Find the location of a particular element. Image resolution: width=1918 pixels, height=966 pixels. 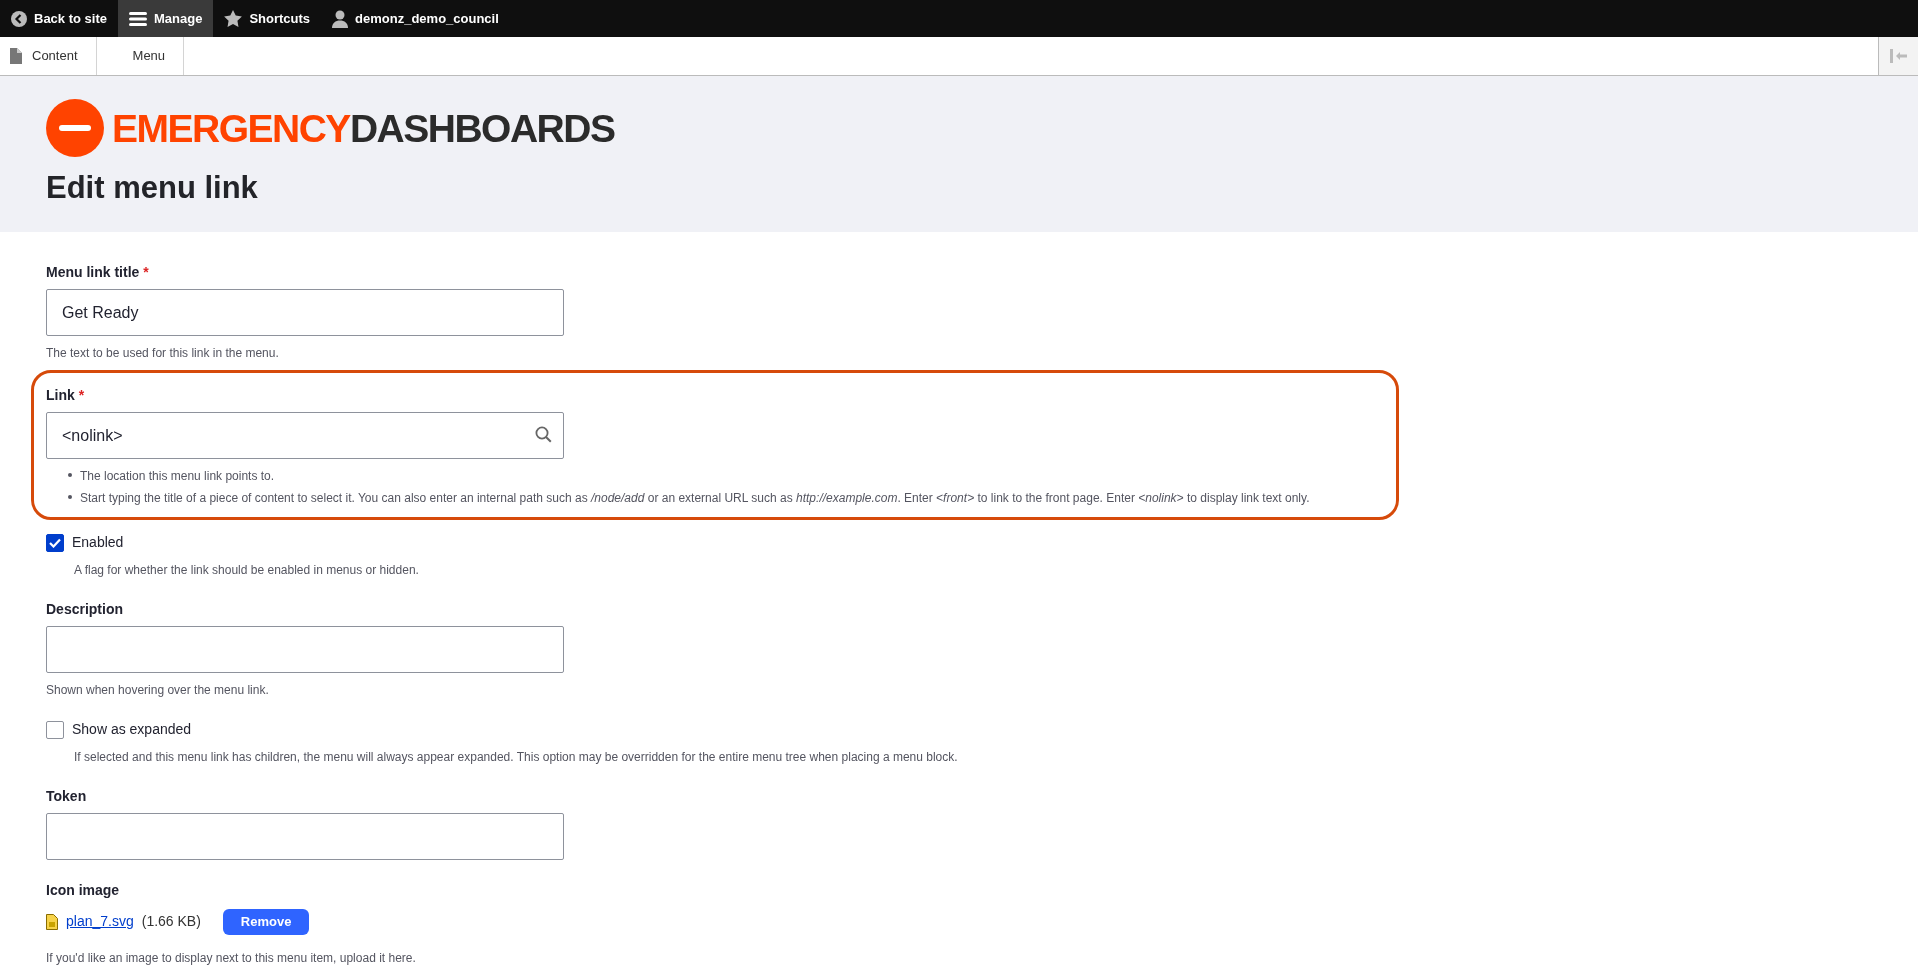

toolbar-item: demonz_demo_council is located at coordinates (415, 18).